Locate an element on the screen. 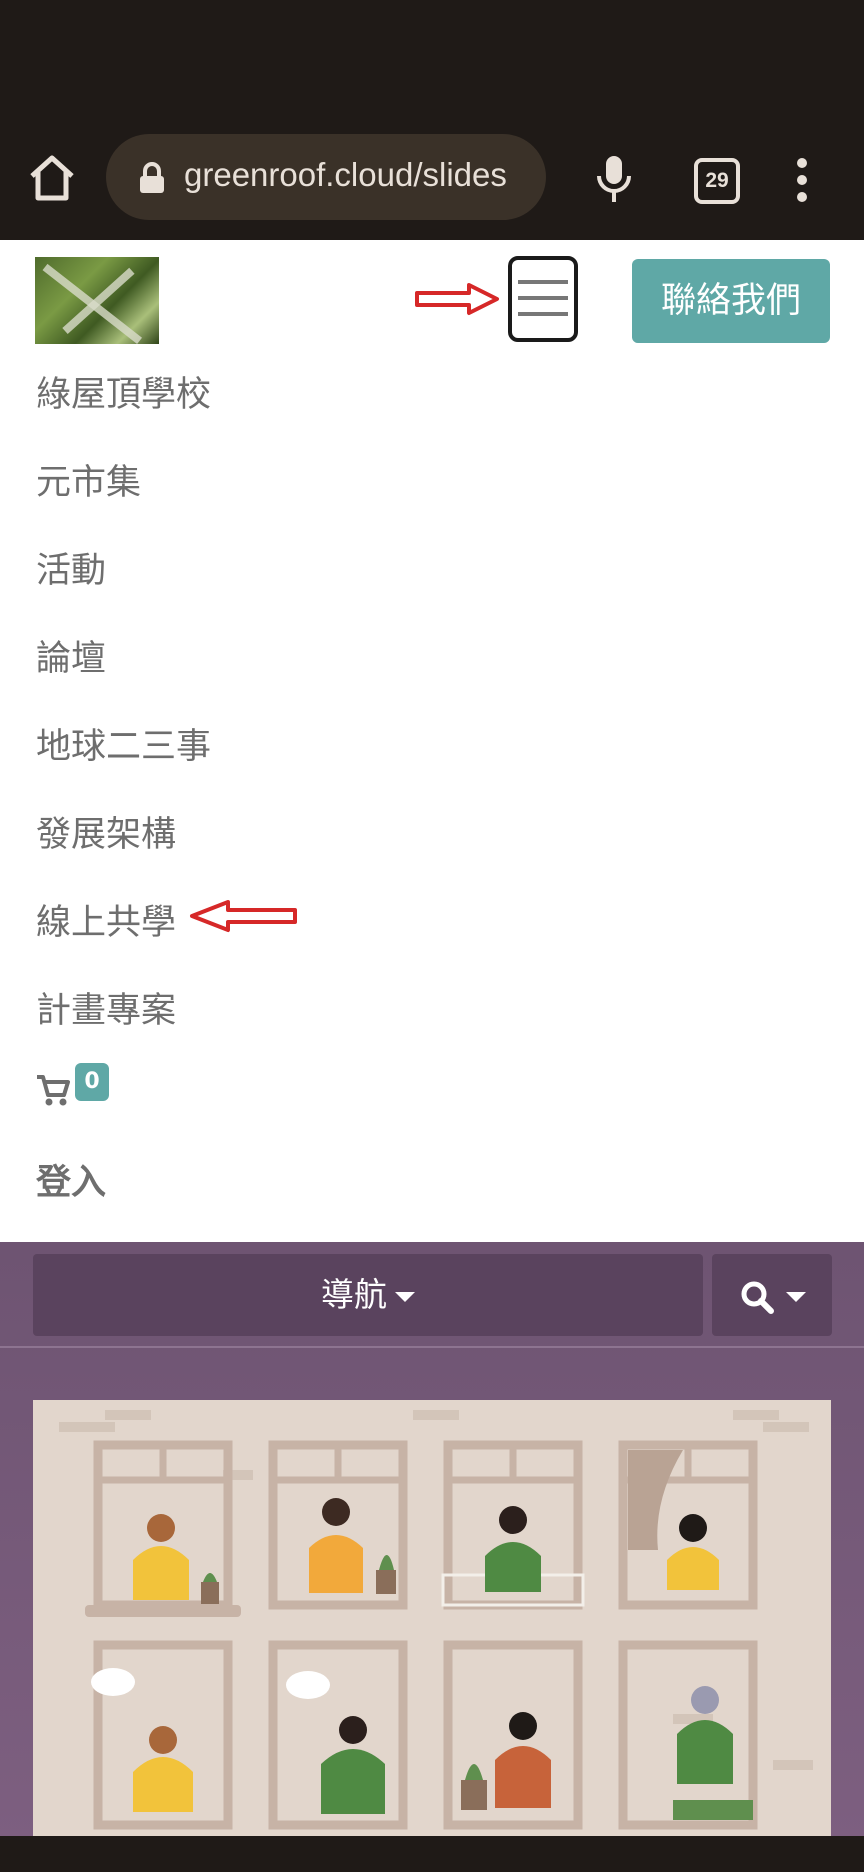 This screenshot has height=1872, width=864. contact-button: 聯絡我們 is located at coordinates (731, 301).